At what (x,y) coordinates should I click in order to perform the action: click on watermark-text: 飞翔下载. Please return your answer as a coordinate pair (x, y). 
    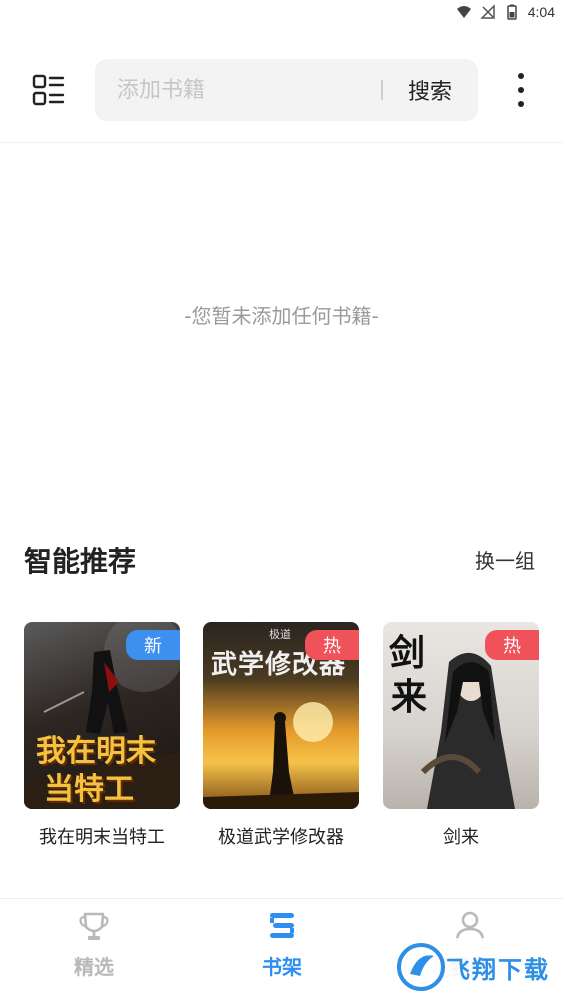
    Looking at the image, I should click on (498, 969).